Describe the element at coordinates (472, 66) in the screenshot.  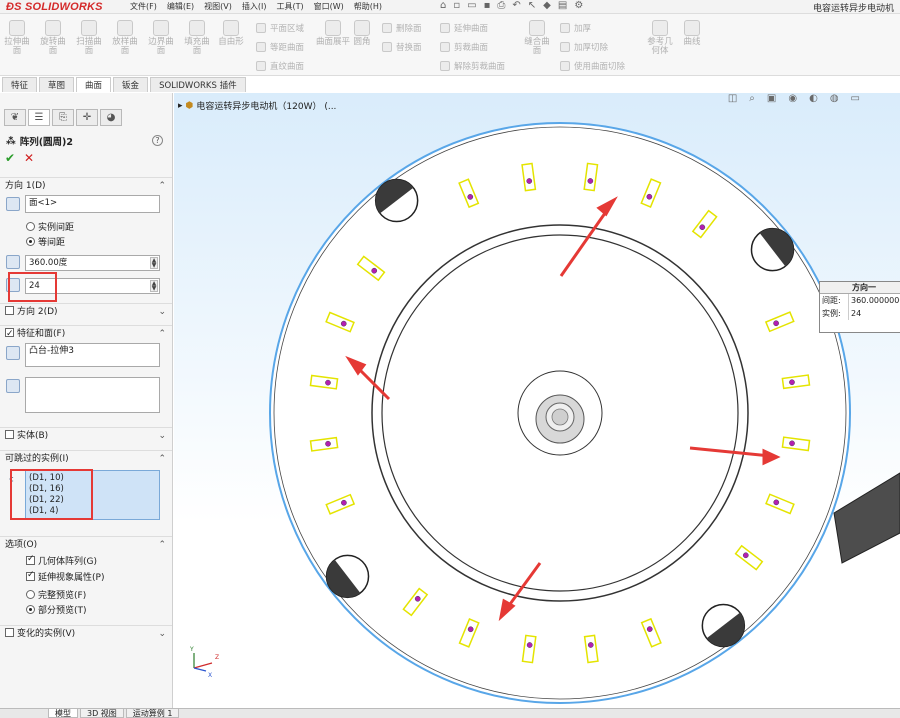
I see `untrim-surface-button: 解除剪裁曲面` at that location.